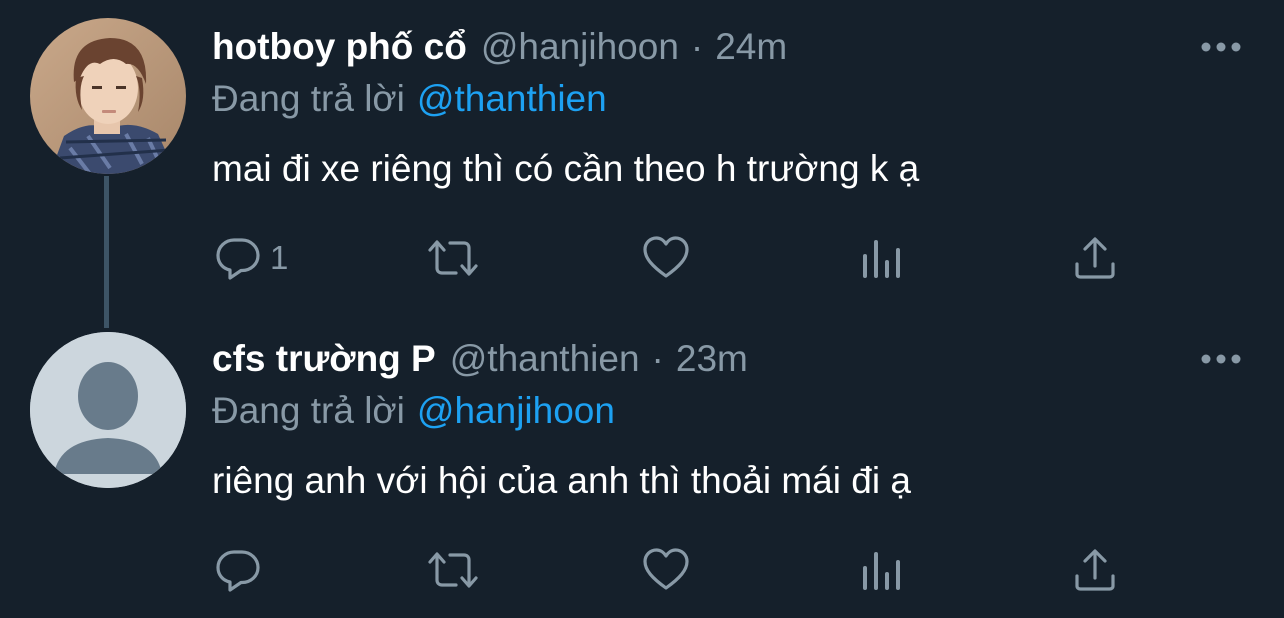 This screenshot has height=618, width=1284. Describe the element at coordinates (279, 257) in the screenshot. I see `reply-count: 1` at that location.